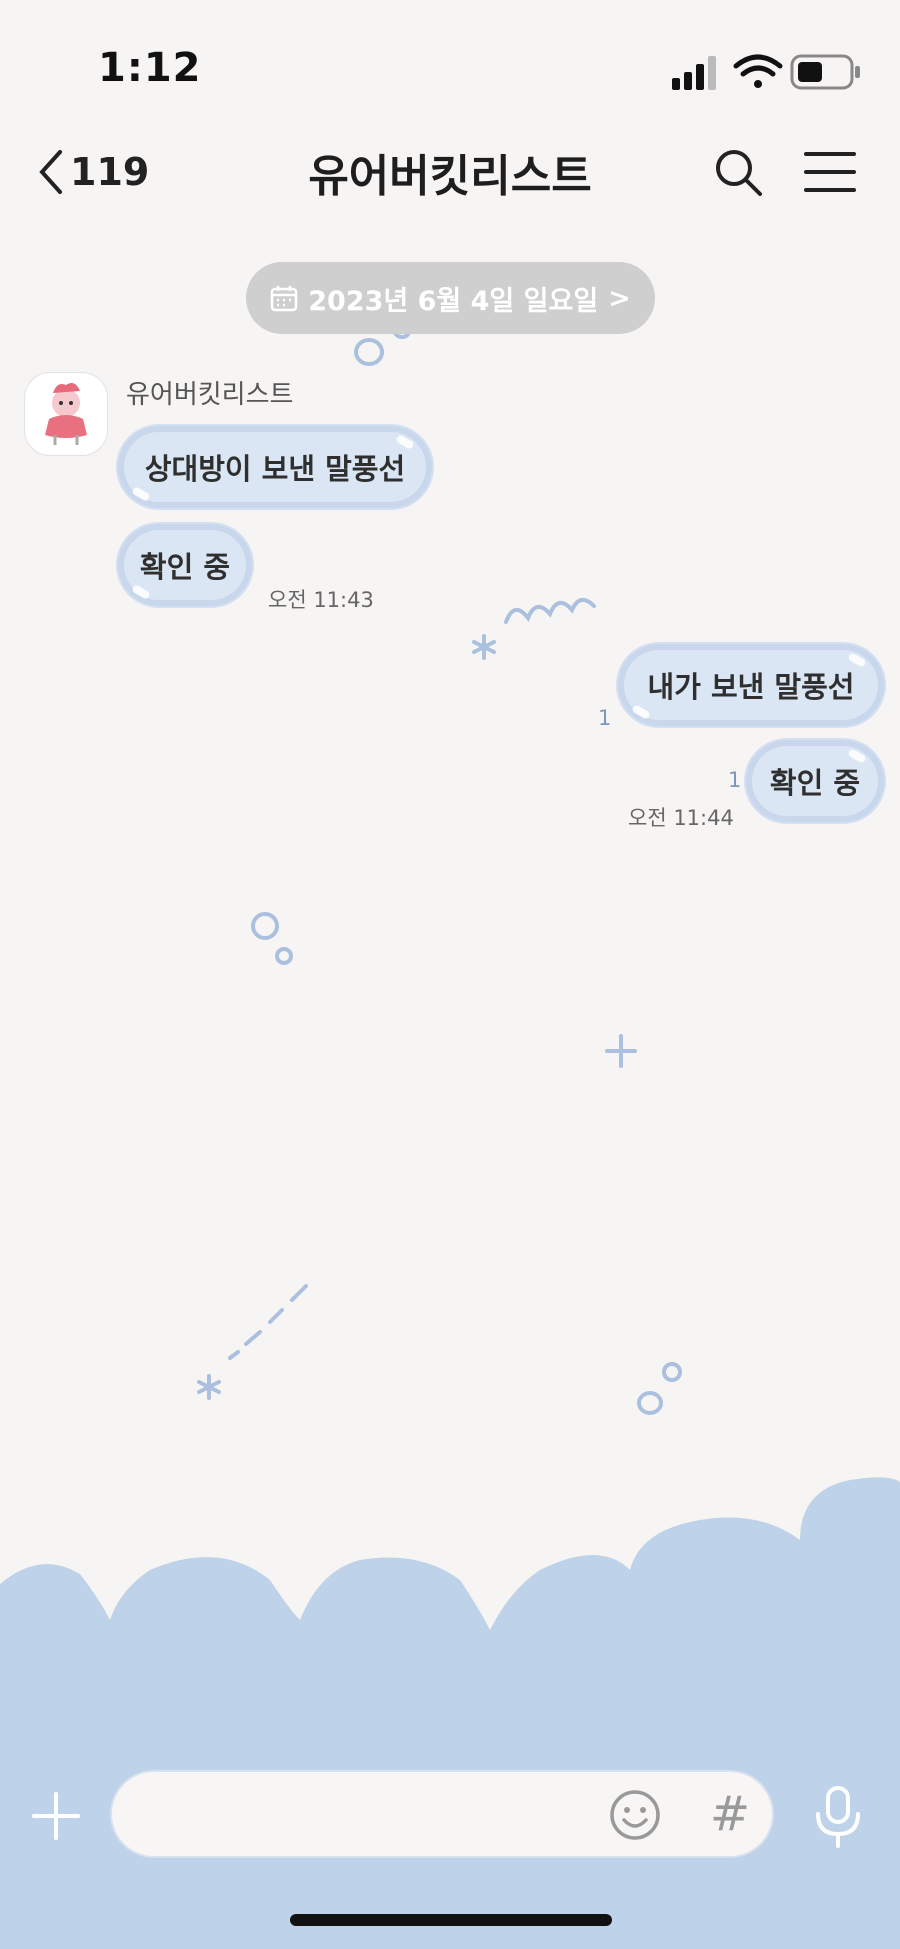 This screenshot has height=1949, width=900. I want to click on chat-title: 유어버킷리스트, so click(450, 176).